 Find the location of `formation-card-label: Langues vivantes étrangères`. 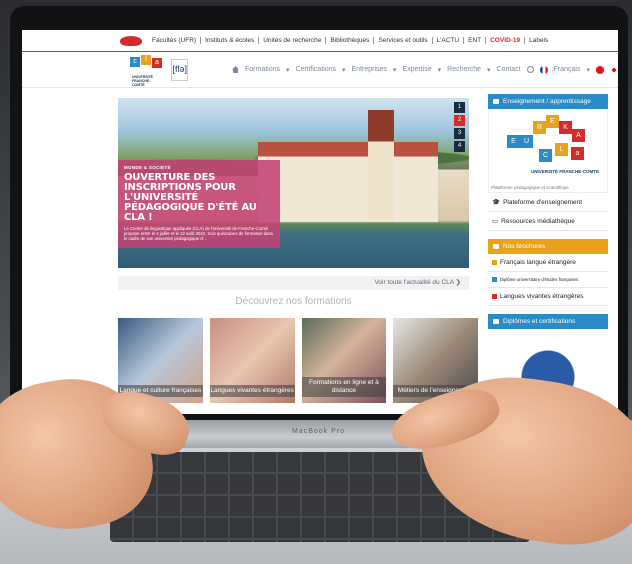

formation-card-label: Langues vivantes étrangères is located at coordinates (252, 391).